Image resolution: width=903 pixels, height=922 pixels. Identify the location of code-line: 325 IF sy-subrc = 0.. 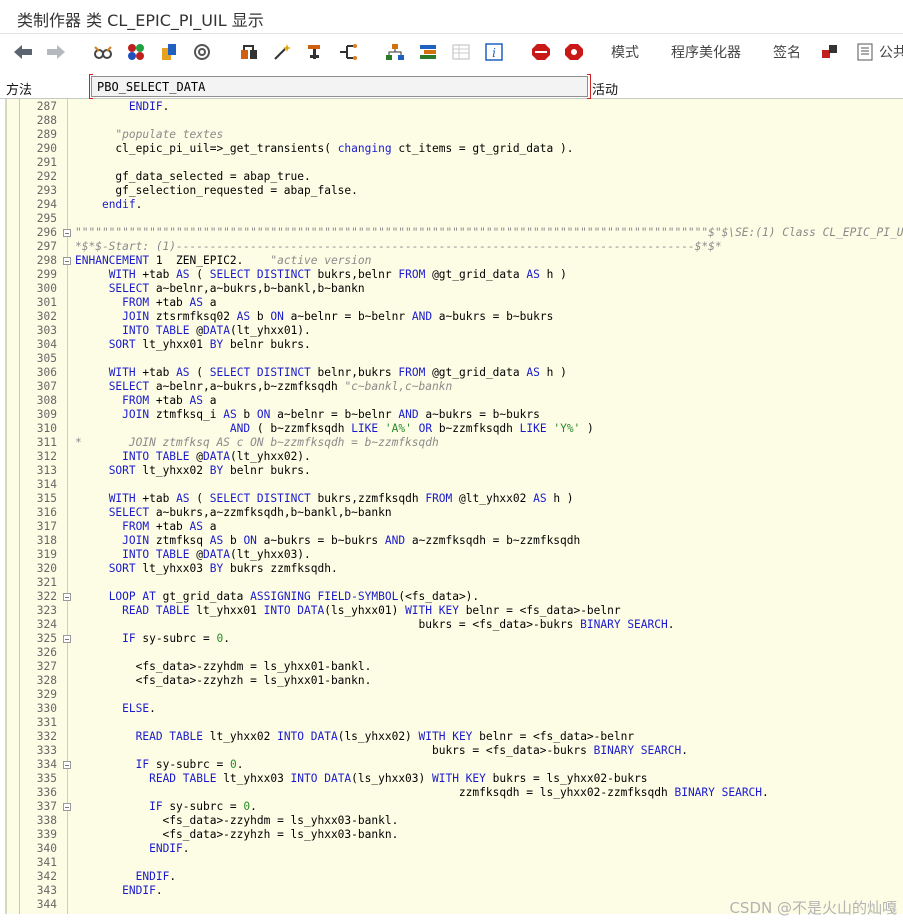
(454, 639).